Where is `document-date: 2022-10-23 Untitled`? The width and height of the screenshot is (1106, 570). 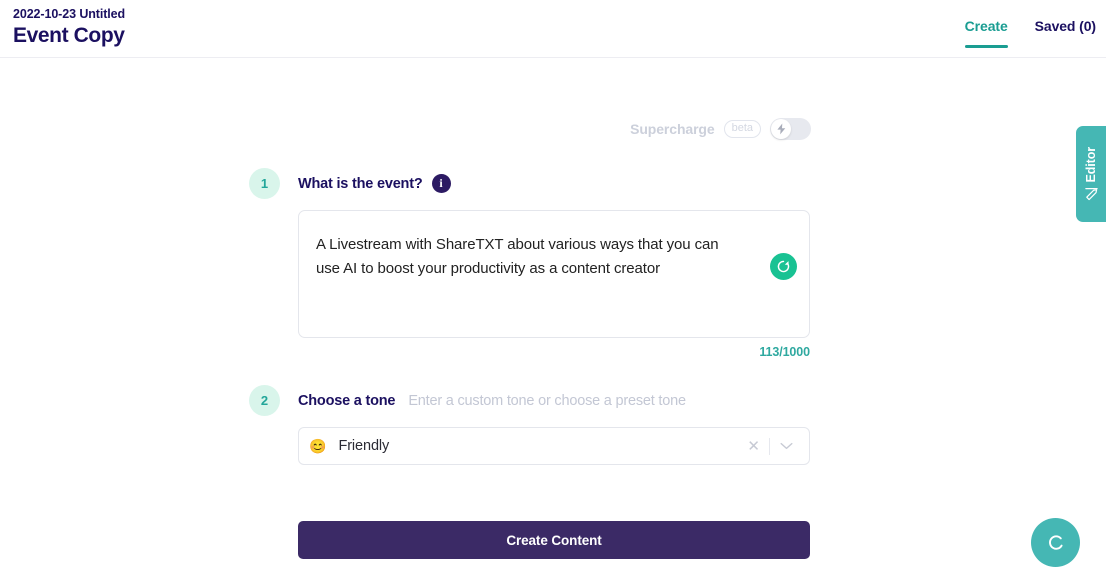 document-date: 2022-10-23 Untitled is located at coordinates (69, 14).